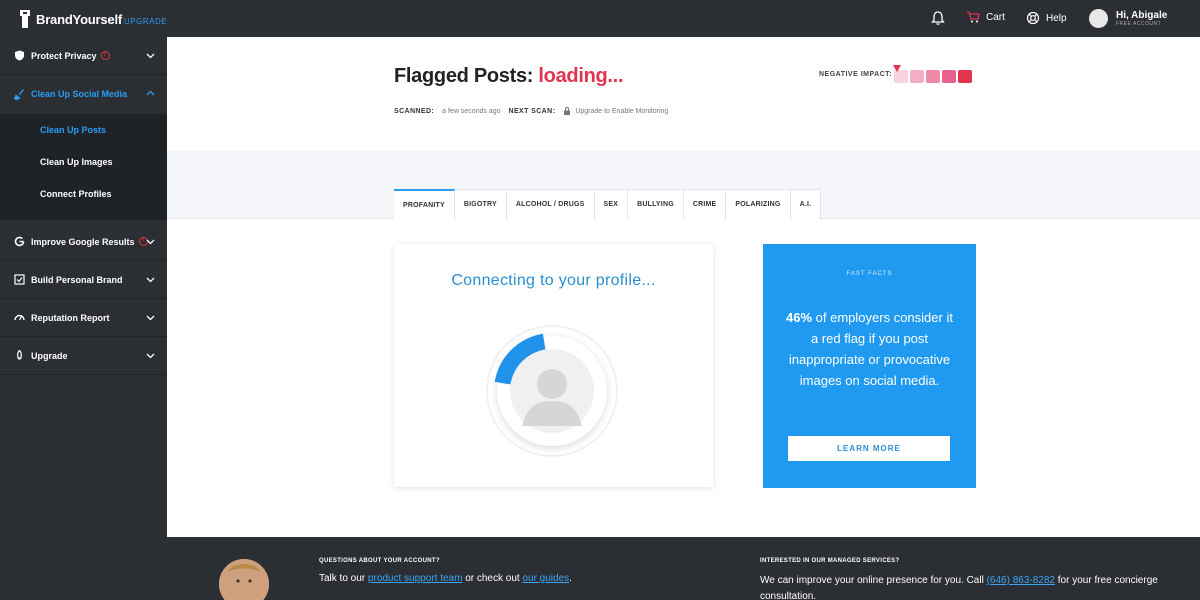  Describe the element at coordinates (146, 21) in the screenshot. I see `brand-tag: UPGRADE` at that location.